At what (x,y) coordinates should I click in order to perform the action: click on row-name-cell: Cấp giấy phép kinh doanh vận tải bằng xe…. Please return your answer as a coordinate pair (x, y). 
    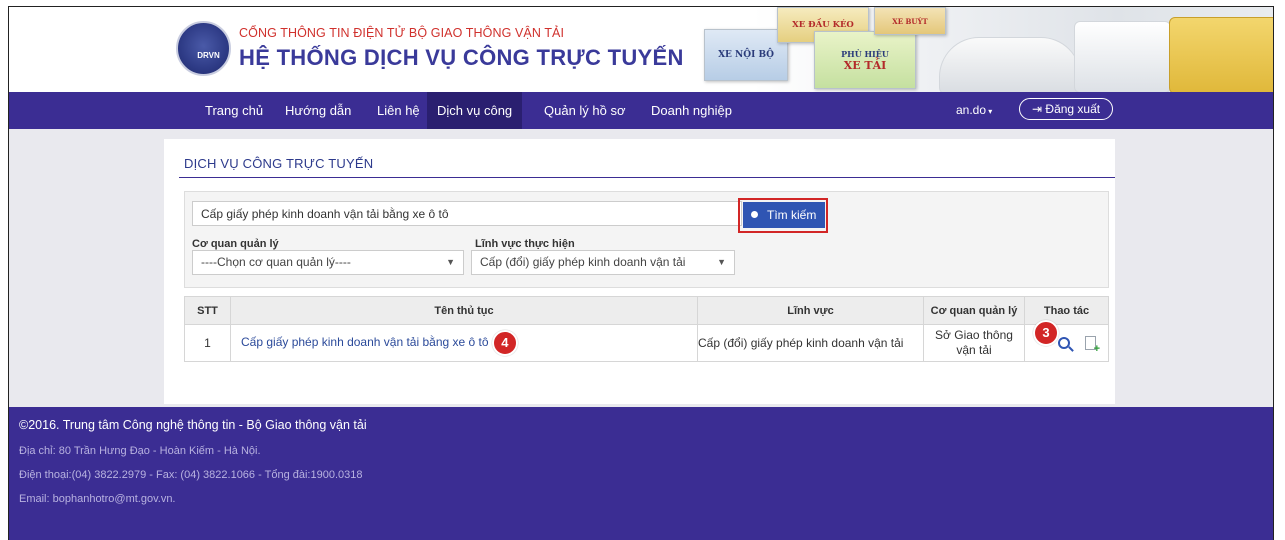
    Looking at the image, I should click on (464, 343).